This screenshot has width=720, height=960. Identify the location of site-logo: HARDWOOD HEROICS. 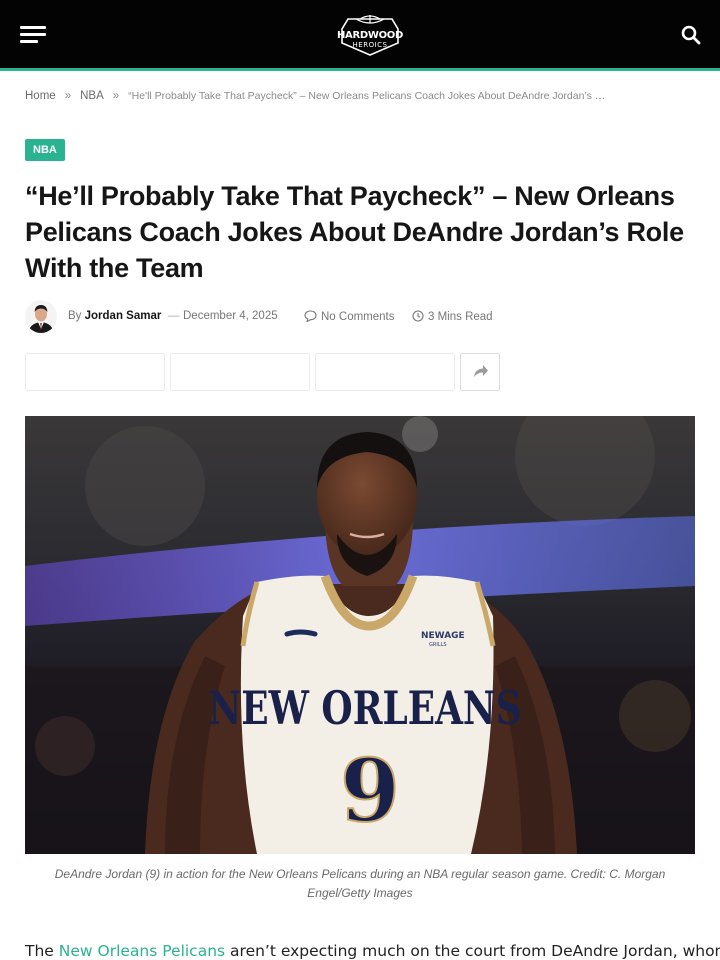
(370, 35).